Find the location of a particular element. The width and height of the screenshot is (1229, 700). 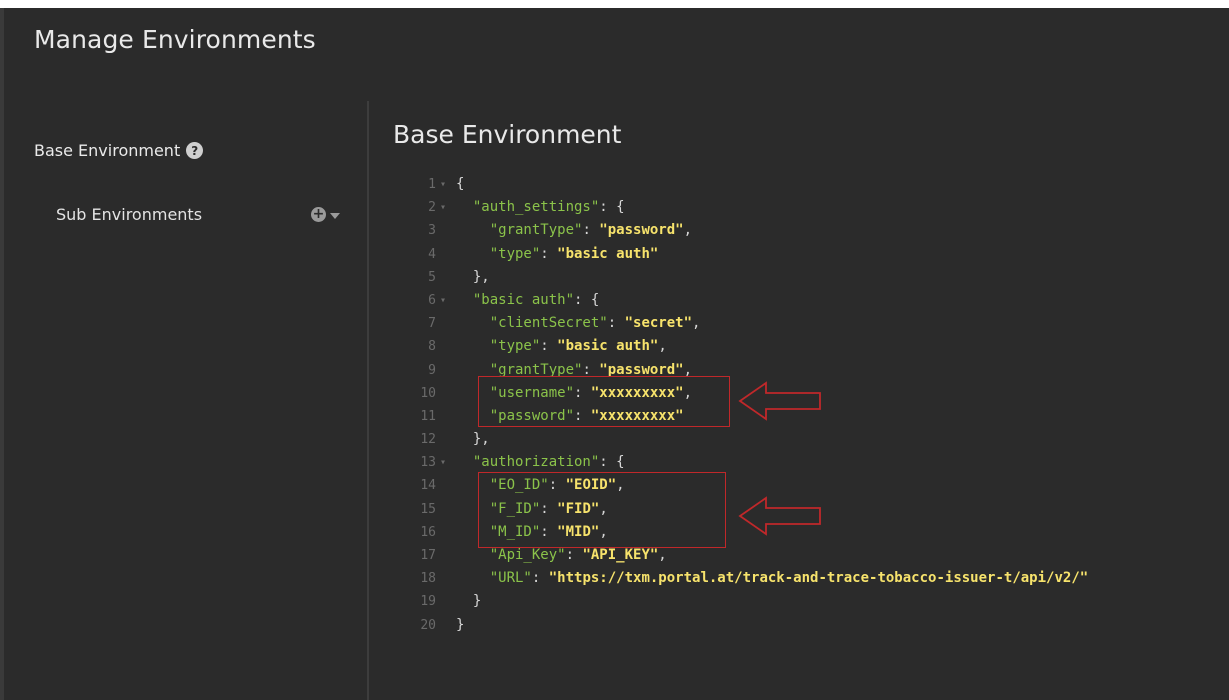

line-number: 1 is located at coordinates (432, 184).